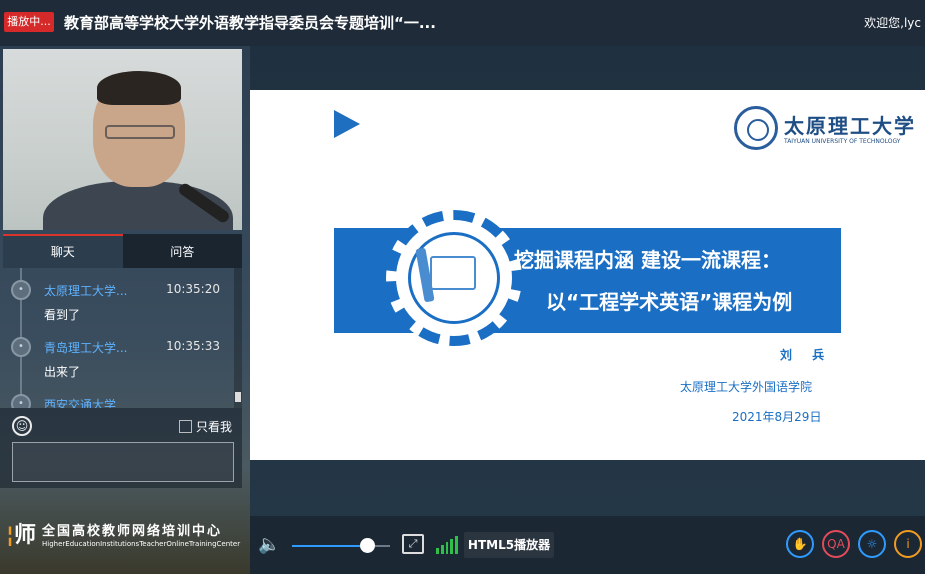 The height and width of the screenshot is (574, 925). What do you see at coordinates (453, 273) in the screenshot?
I see `document-icon` at bounding box center [453, 273].